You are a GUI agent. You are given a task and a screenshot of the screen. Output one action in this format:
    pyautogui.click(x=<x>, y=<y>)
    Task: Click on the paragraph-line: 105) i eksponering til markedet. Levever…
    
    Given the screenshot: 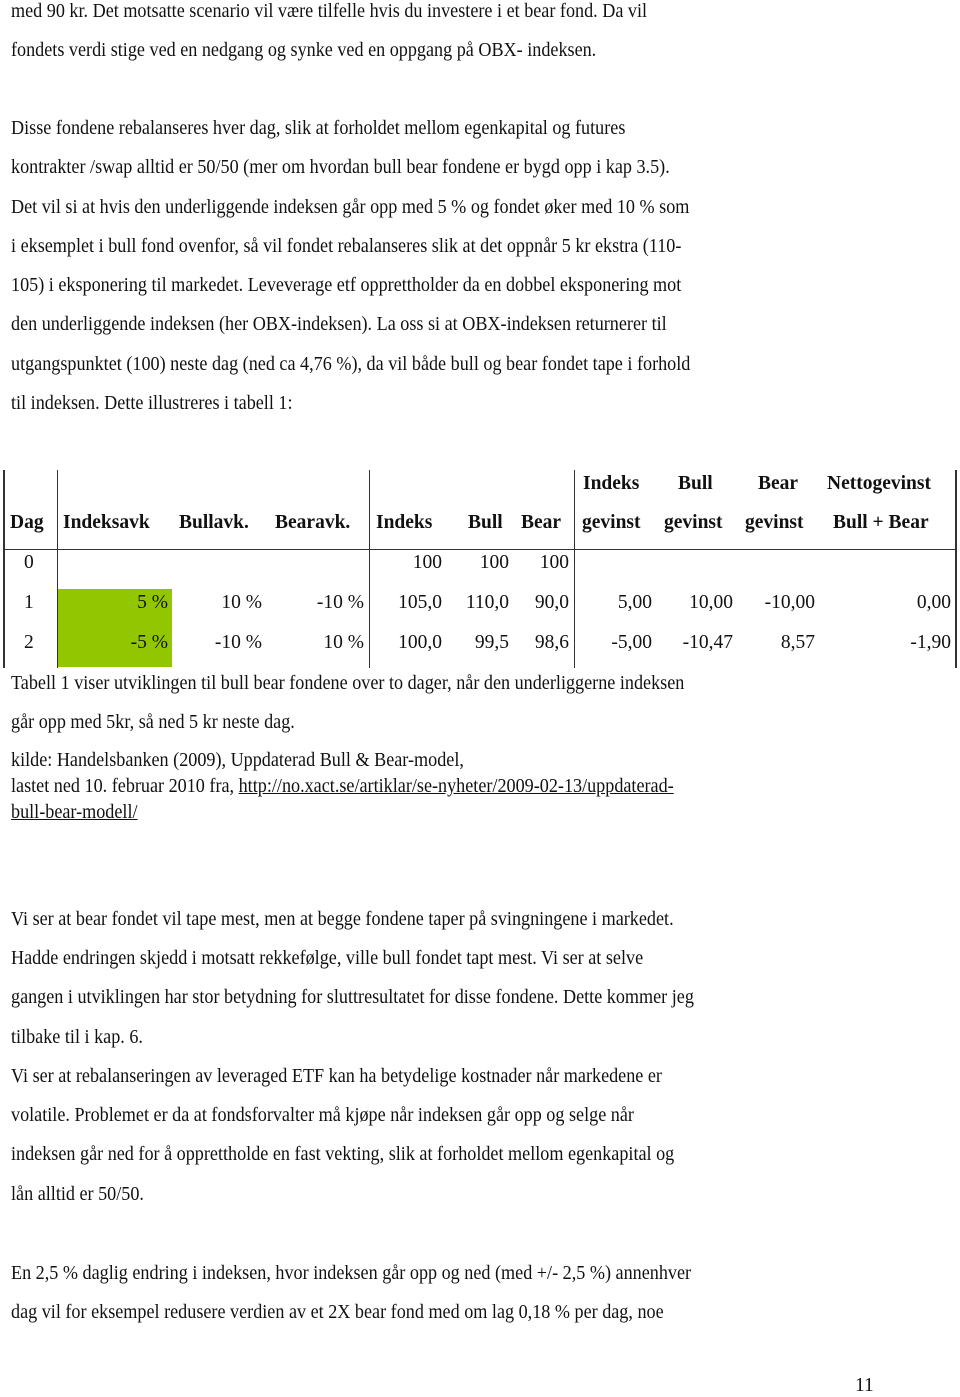 What is the action you would take?
    pyautogui.click(x=346, y=285)
    